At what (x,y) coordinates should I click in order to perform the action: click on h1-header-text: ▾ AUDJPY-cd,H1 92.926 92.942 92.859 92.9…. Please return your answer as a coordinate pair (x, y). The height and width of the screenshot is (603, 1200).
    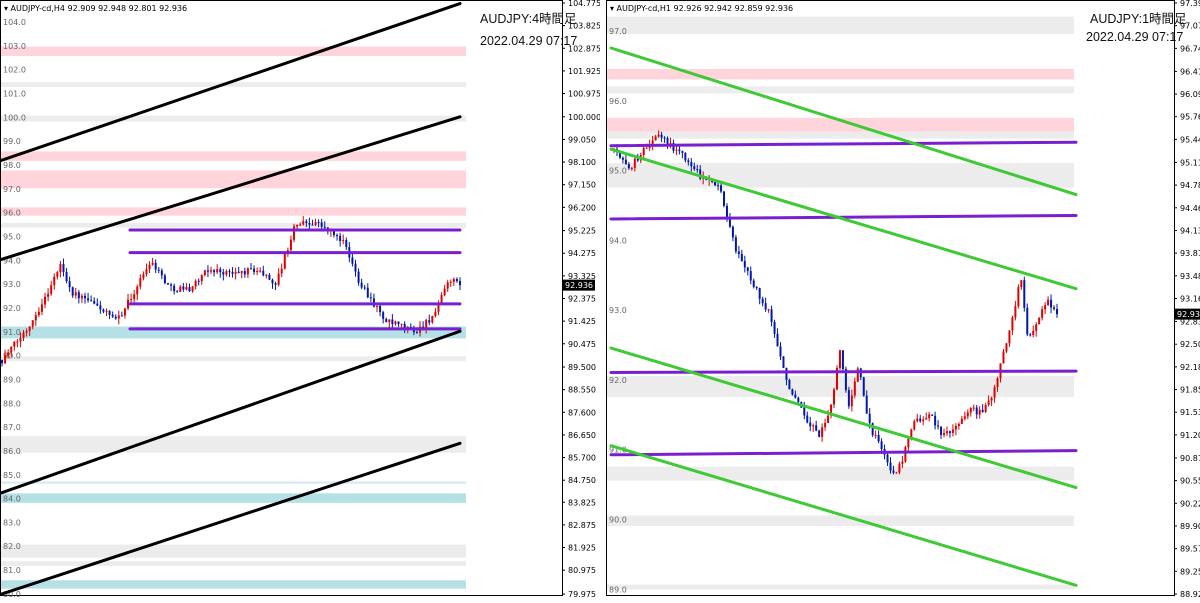
    Looking at the image, I should click on (701, 8).